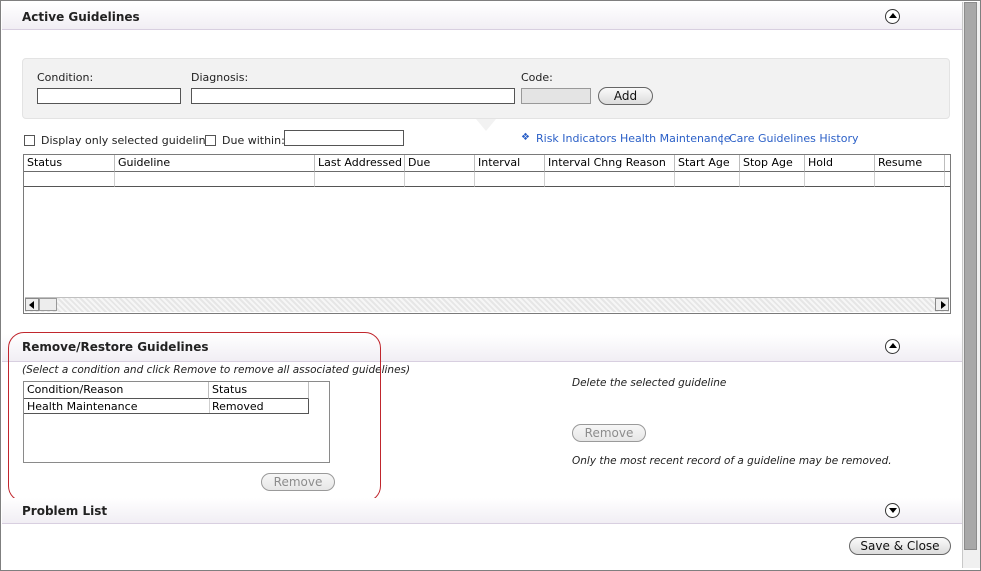 The width and height of the screenshot is (981, 571). Describe the element at coordinates (194, 417) in the screenshot. I see `highlight-annotation` at that location.